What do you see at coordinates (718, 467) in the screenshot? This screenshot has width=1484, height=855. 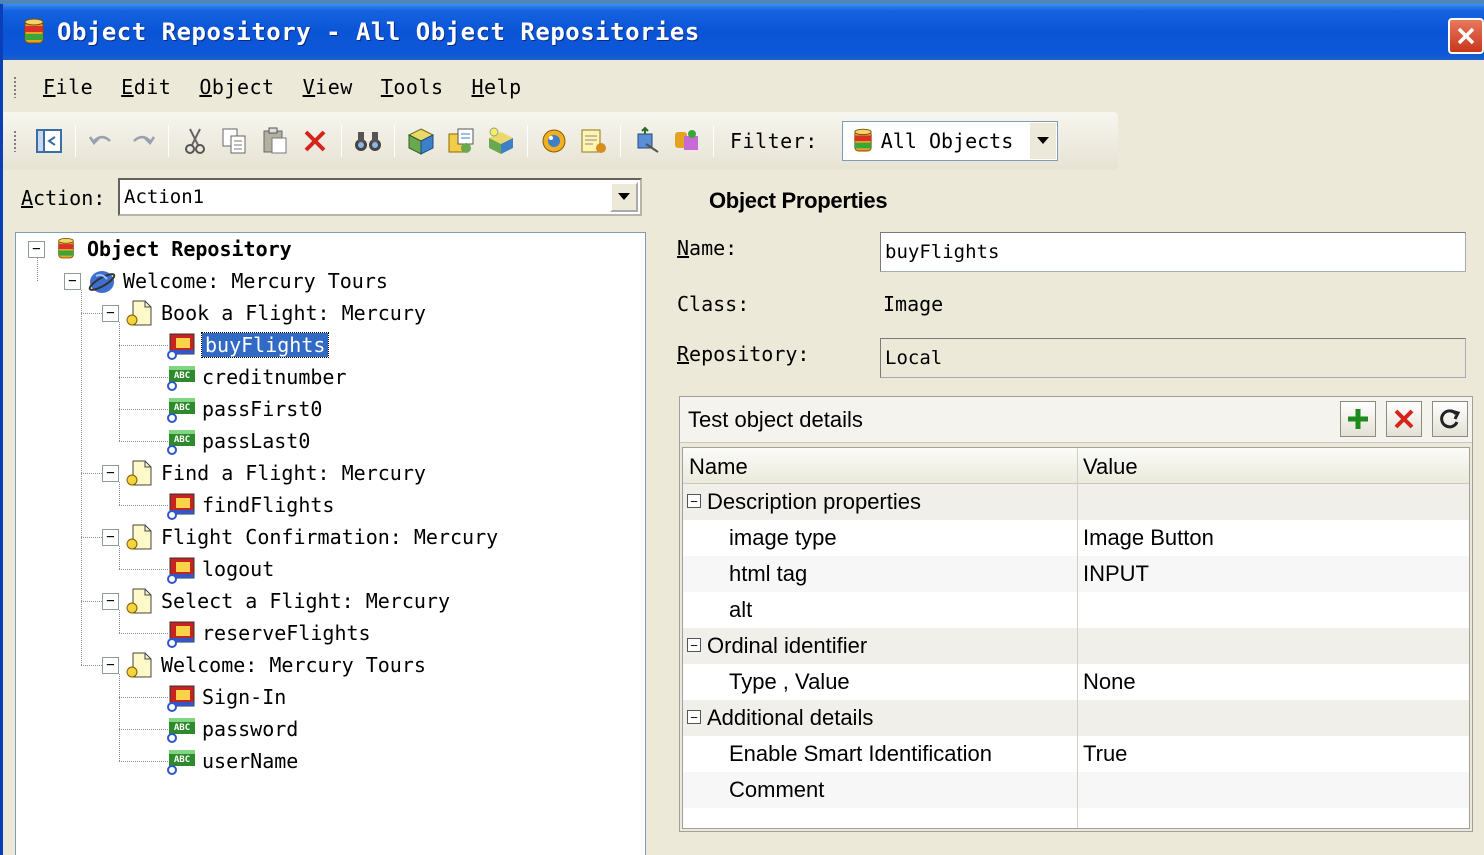 I see `column-header-name: Name` at bounding box center [718, 467].